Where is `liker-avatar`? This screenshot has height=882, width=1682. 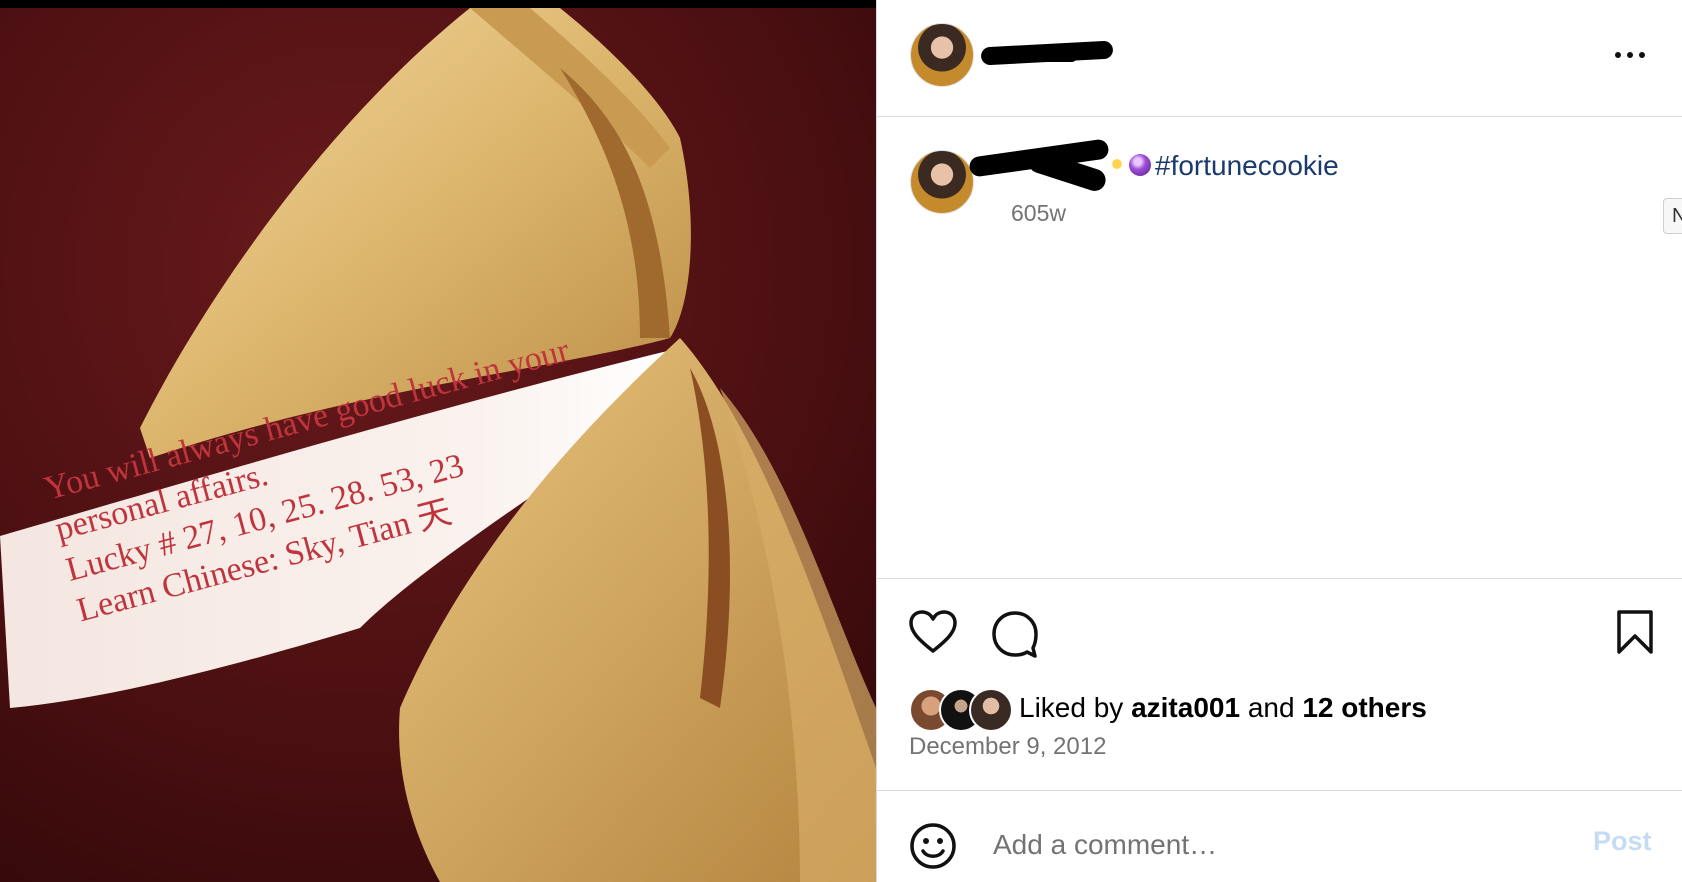
liker-avatar is located at coordinates (991, 710).